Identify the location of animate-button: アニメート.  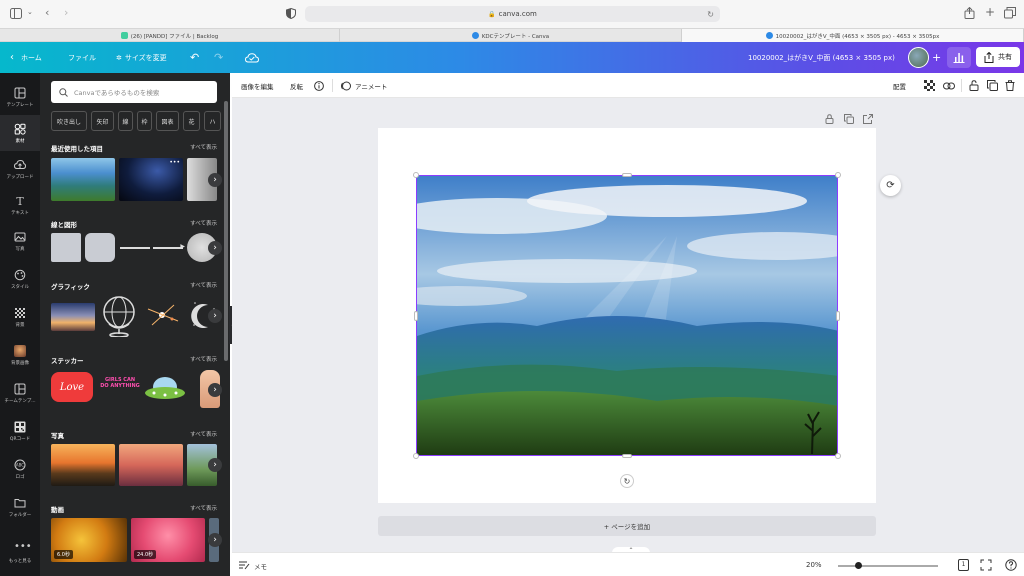
(363, 85).